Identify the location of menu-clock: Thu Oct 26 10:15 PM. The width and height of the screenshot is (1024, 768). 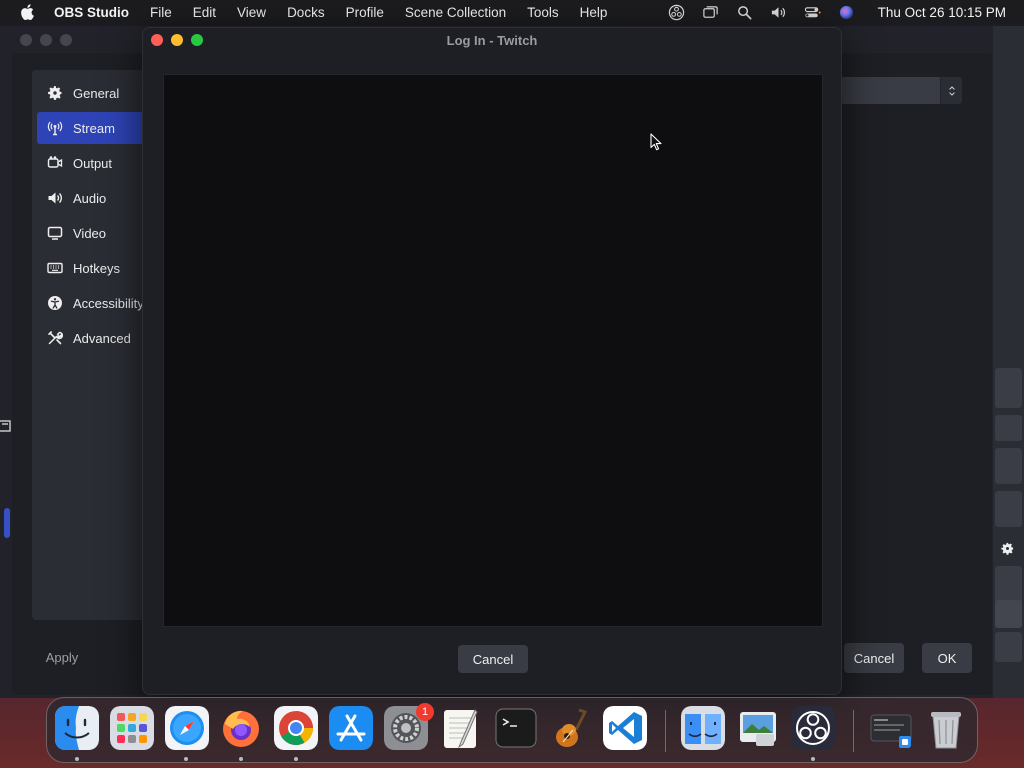
(944, 12).